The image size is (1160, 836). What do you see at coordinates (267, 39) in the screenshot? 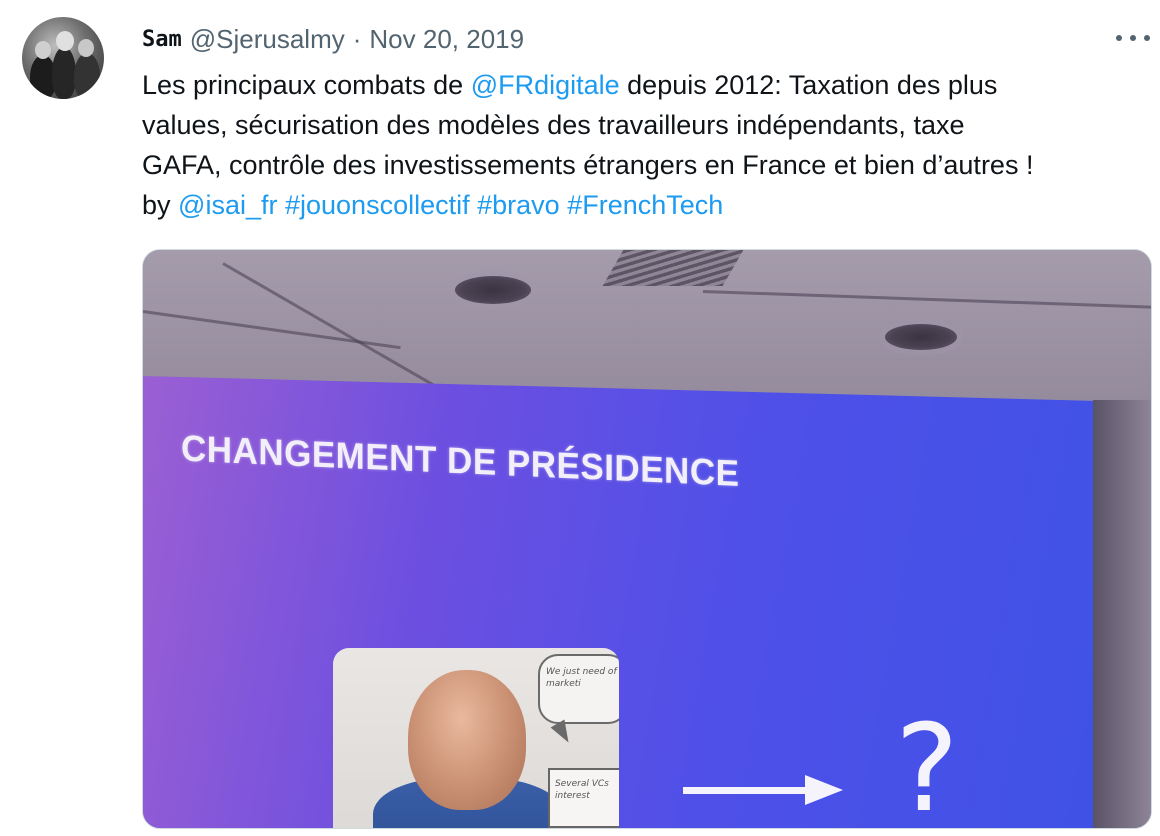
I see `author-handle: @Sjerusalmy` at bounding box center [267, 39].